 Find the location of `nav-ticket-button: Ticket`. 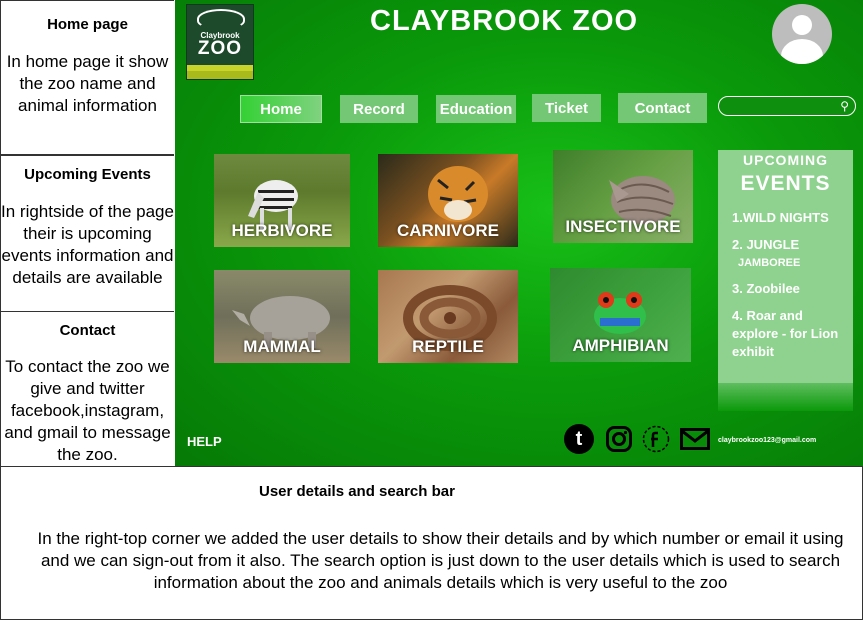

nav-ticket-button: Ticket is located at coordinates (566, 108).